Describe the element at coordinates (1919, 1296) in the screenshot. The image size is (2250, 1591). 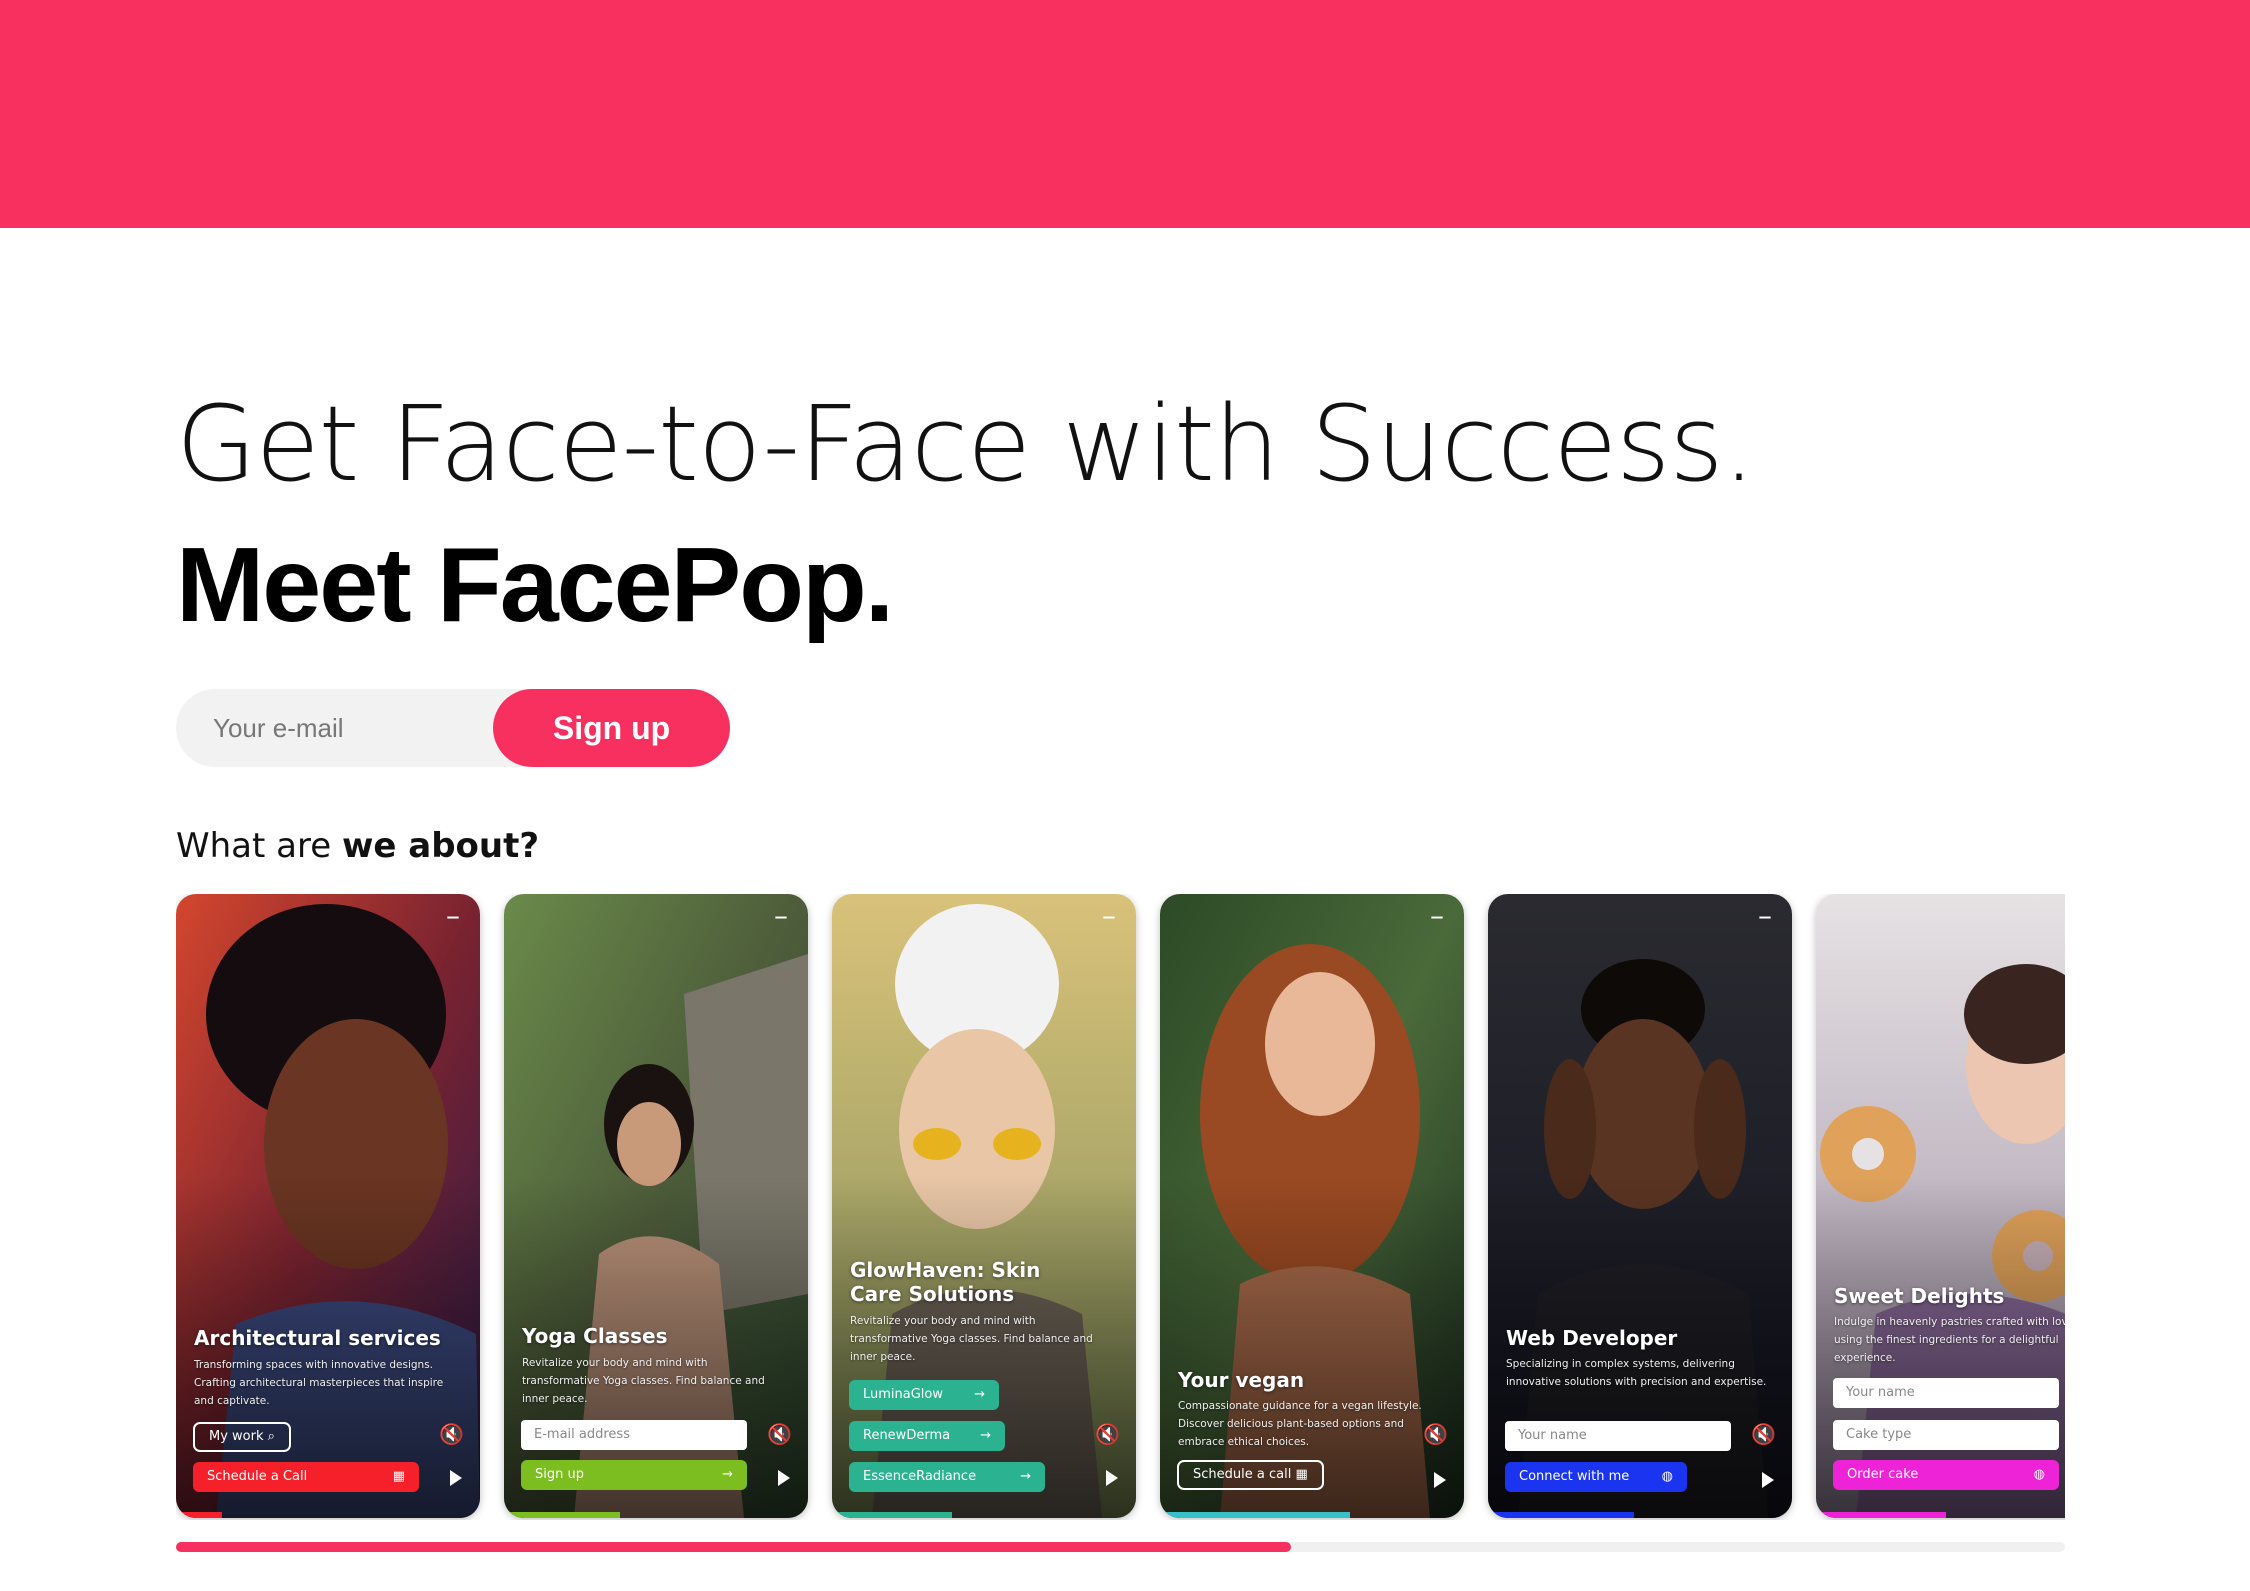
I see `card-title: Sweet Delights` at that location.